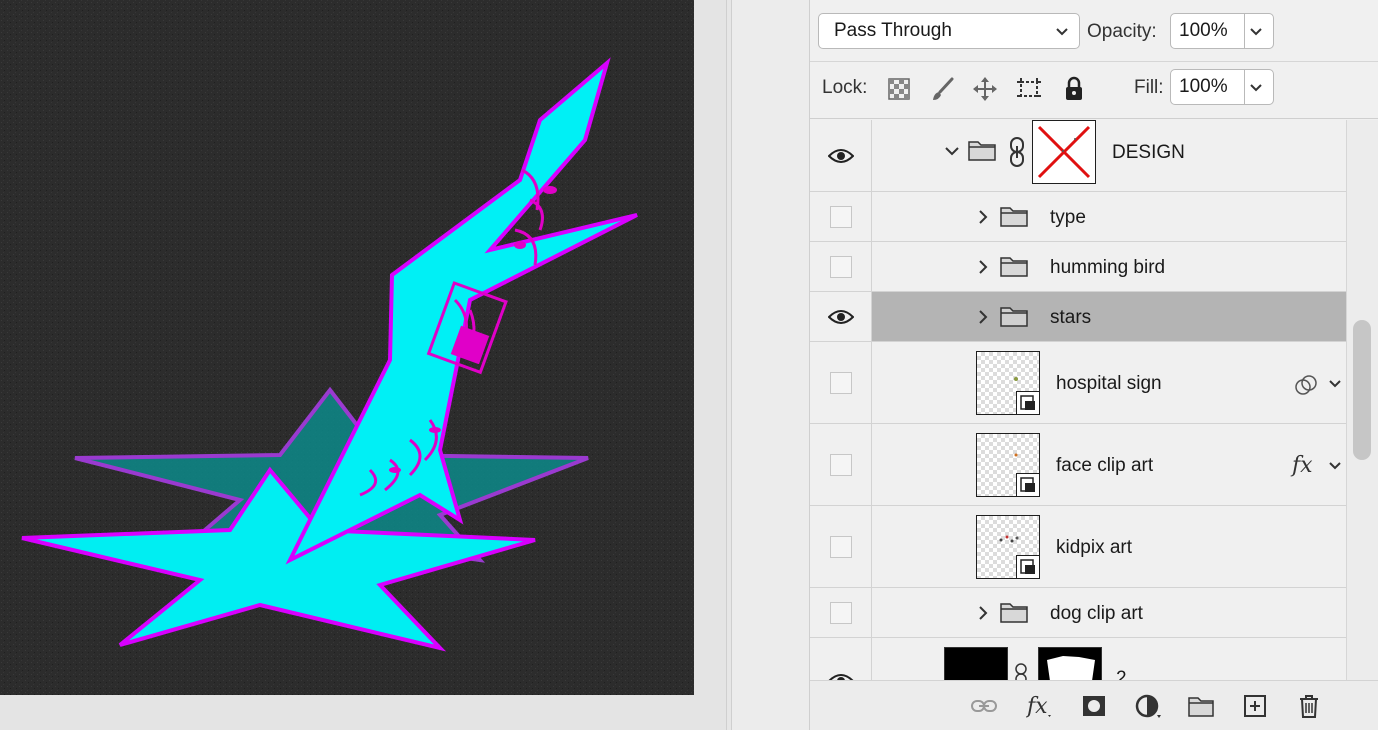  I want to click on layer-row-dog-clip-art: dog clip art, so click(1078, 613).